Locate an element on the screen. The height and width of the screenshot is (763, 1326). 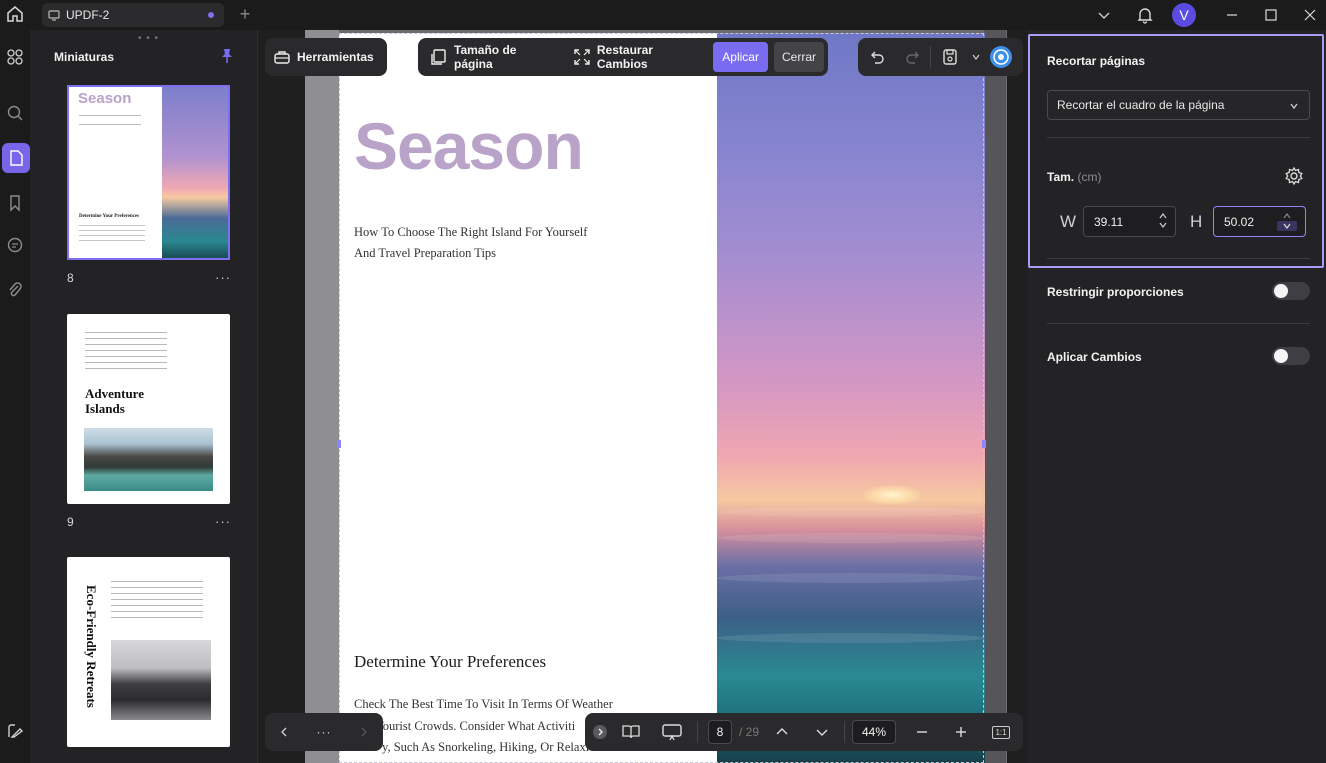
crop-pages-title: Recortar páginas is located at coordinates (1096, 61).